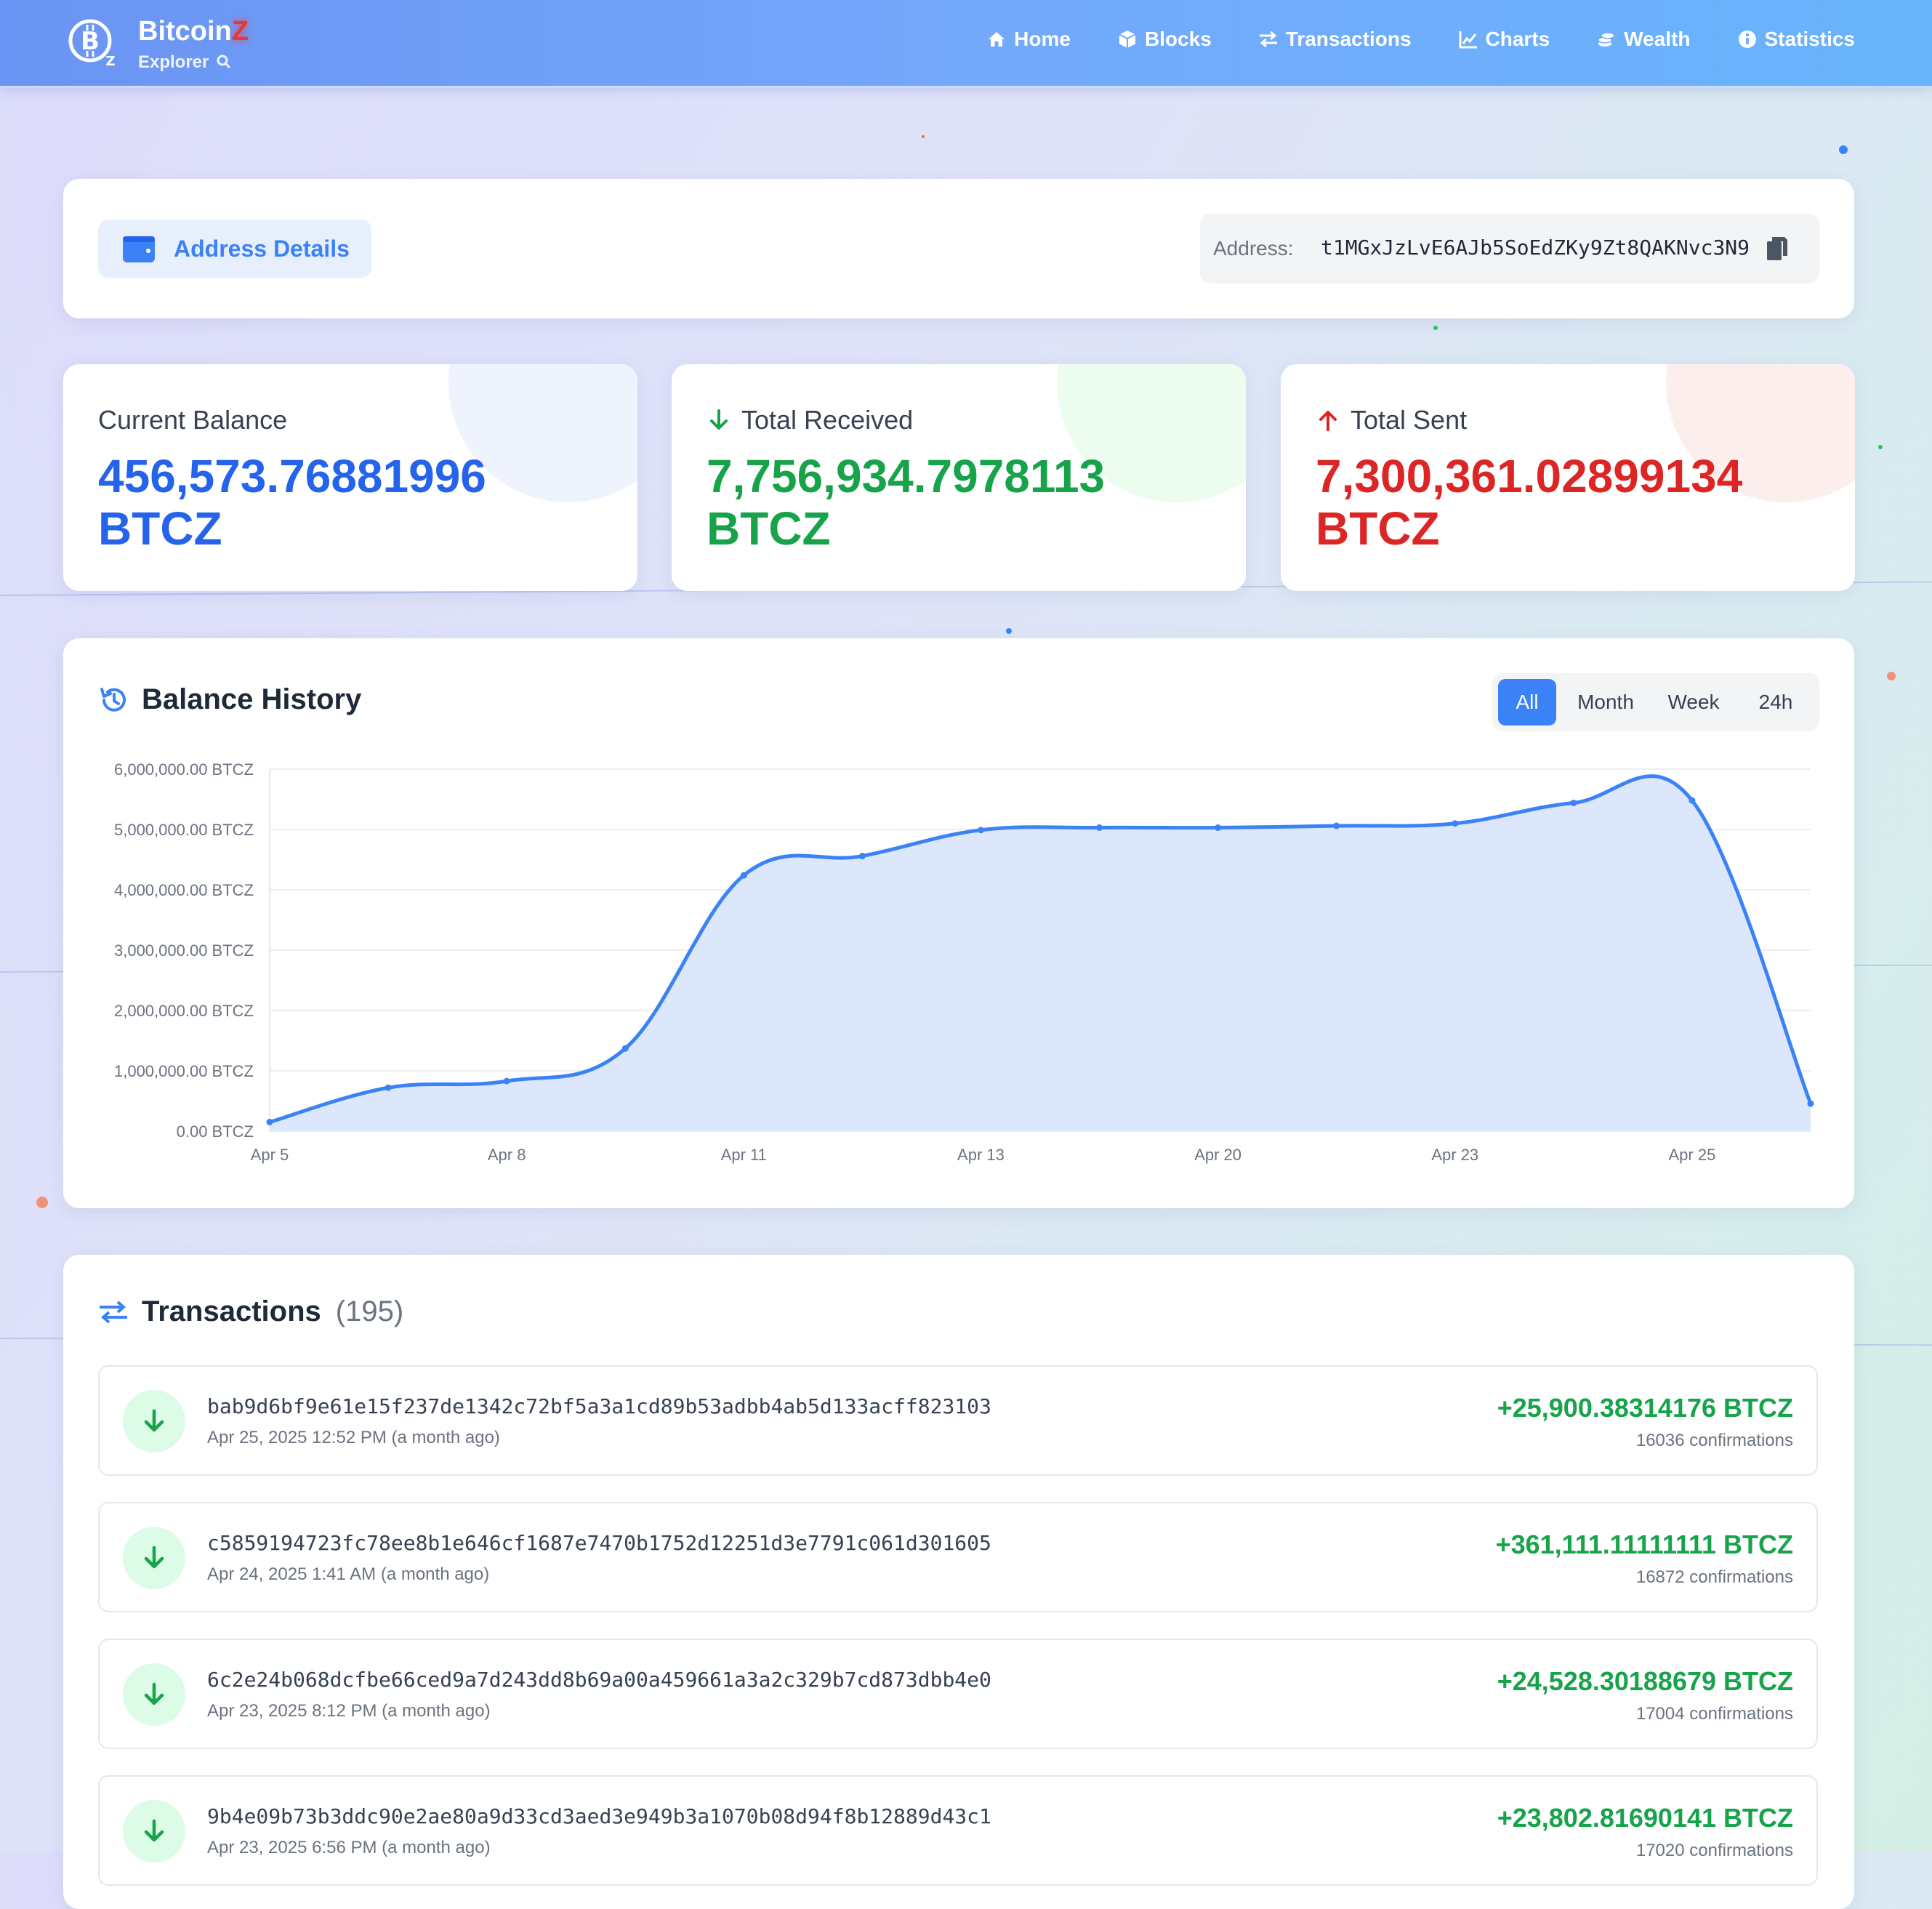 The image size is (1932, 1909). I want to click on x-tick-label: Apr 23, so click(1454, 1155).